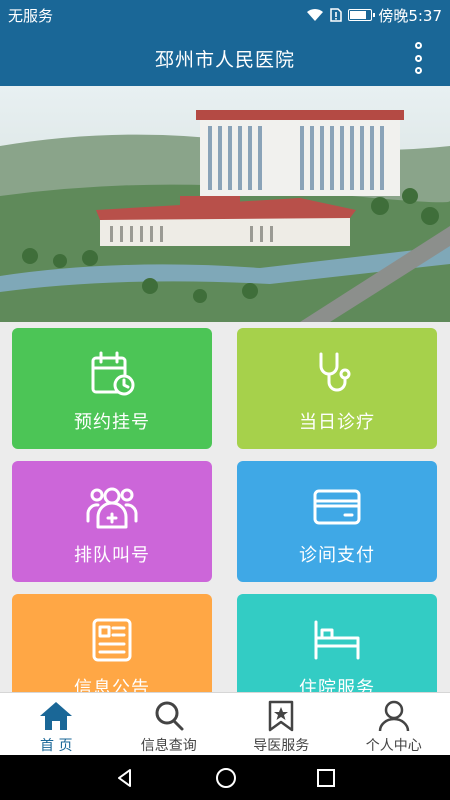 Image resolution: width=450 pixels, height=800 pixels. Describe the element at coordinates (393, 716) in the screenshot. I see `person-icon` at that location.